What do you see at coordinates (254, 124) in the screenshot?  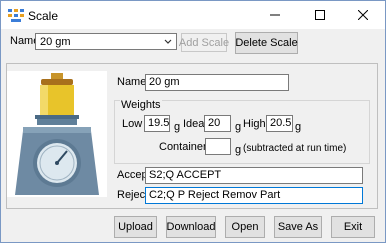 I see `high-label: High` at bounding box center [254, 124].